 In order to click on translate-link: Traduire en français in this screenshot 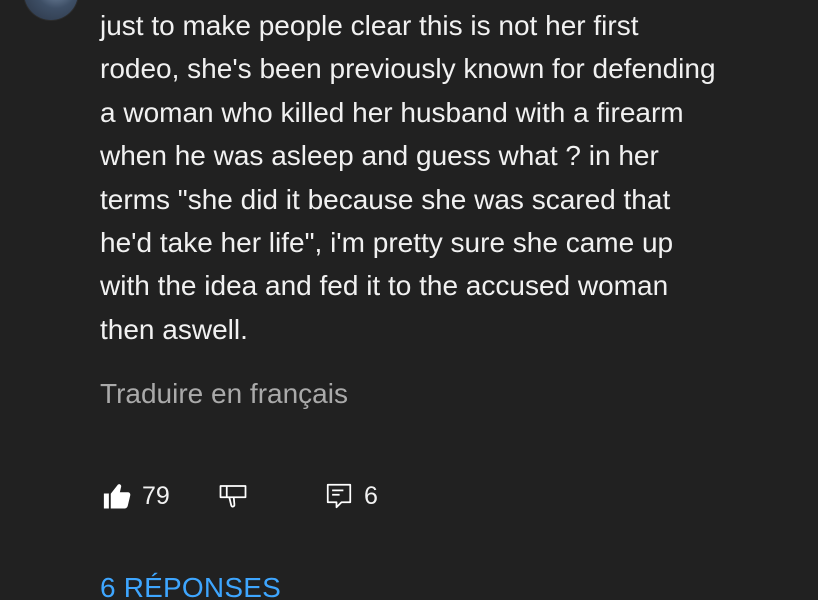, I will do `click(224, 394)`.